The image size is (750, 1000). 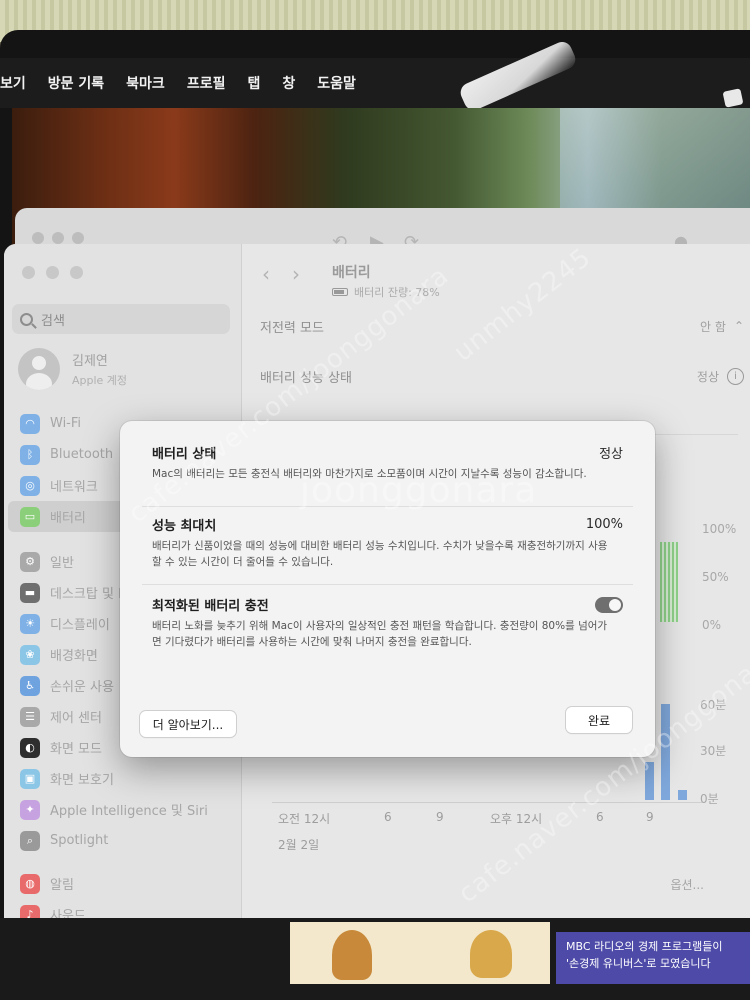 What do you see at coordinates (397, 292) in the screenshot?
I see `battery-level-text: 배터리 잔량: 78%` at bounding box center [397, 292].